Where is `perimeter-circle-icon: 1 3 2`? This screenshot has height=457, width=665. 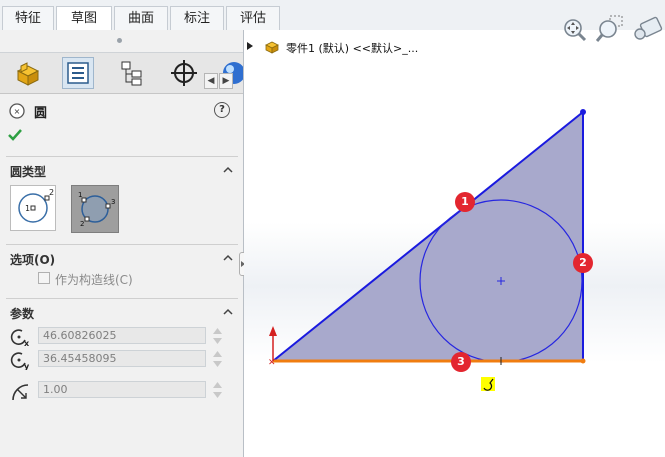 perimeter-circle-icon: 1 3 2 is located at coordinates (96, 209).